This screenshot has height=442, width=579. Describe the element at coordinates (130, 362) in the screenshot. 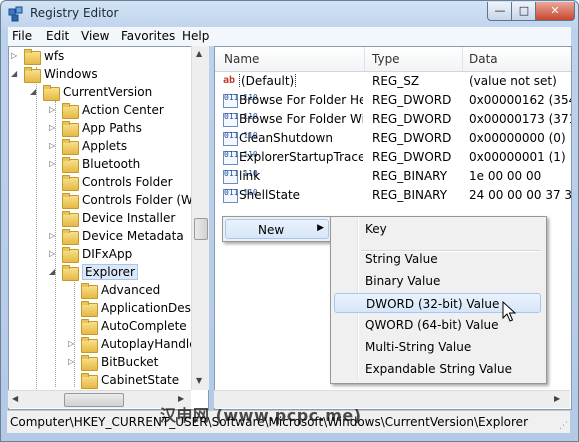

I see `tree-item-label: BitBucket` at that location.